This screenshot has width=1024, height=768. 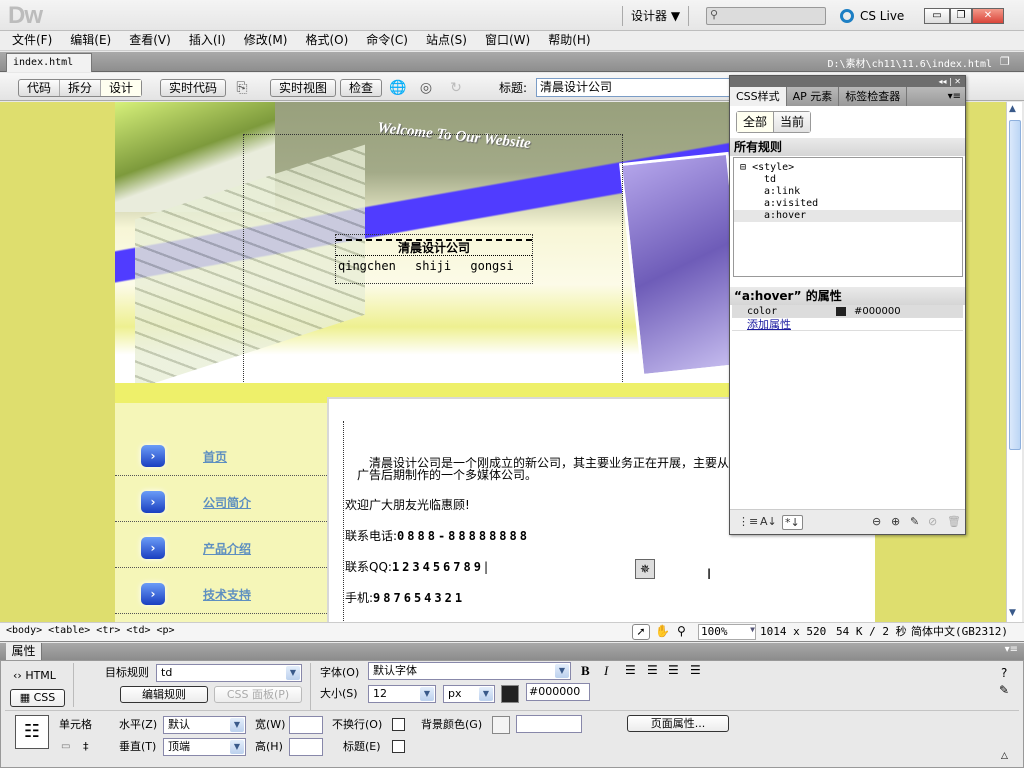 I want to click on italic-button: I, so click(x=606, y=671).